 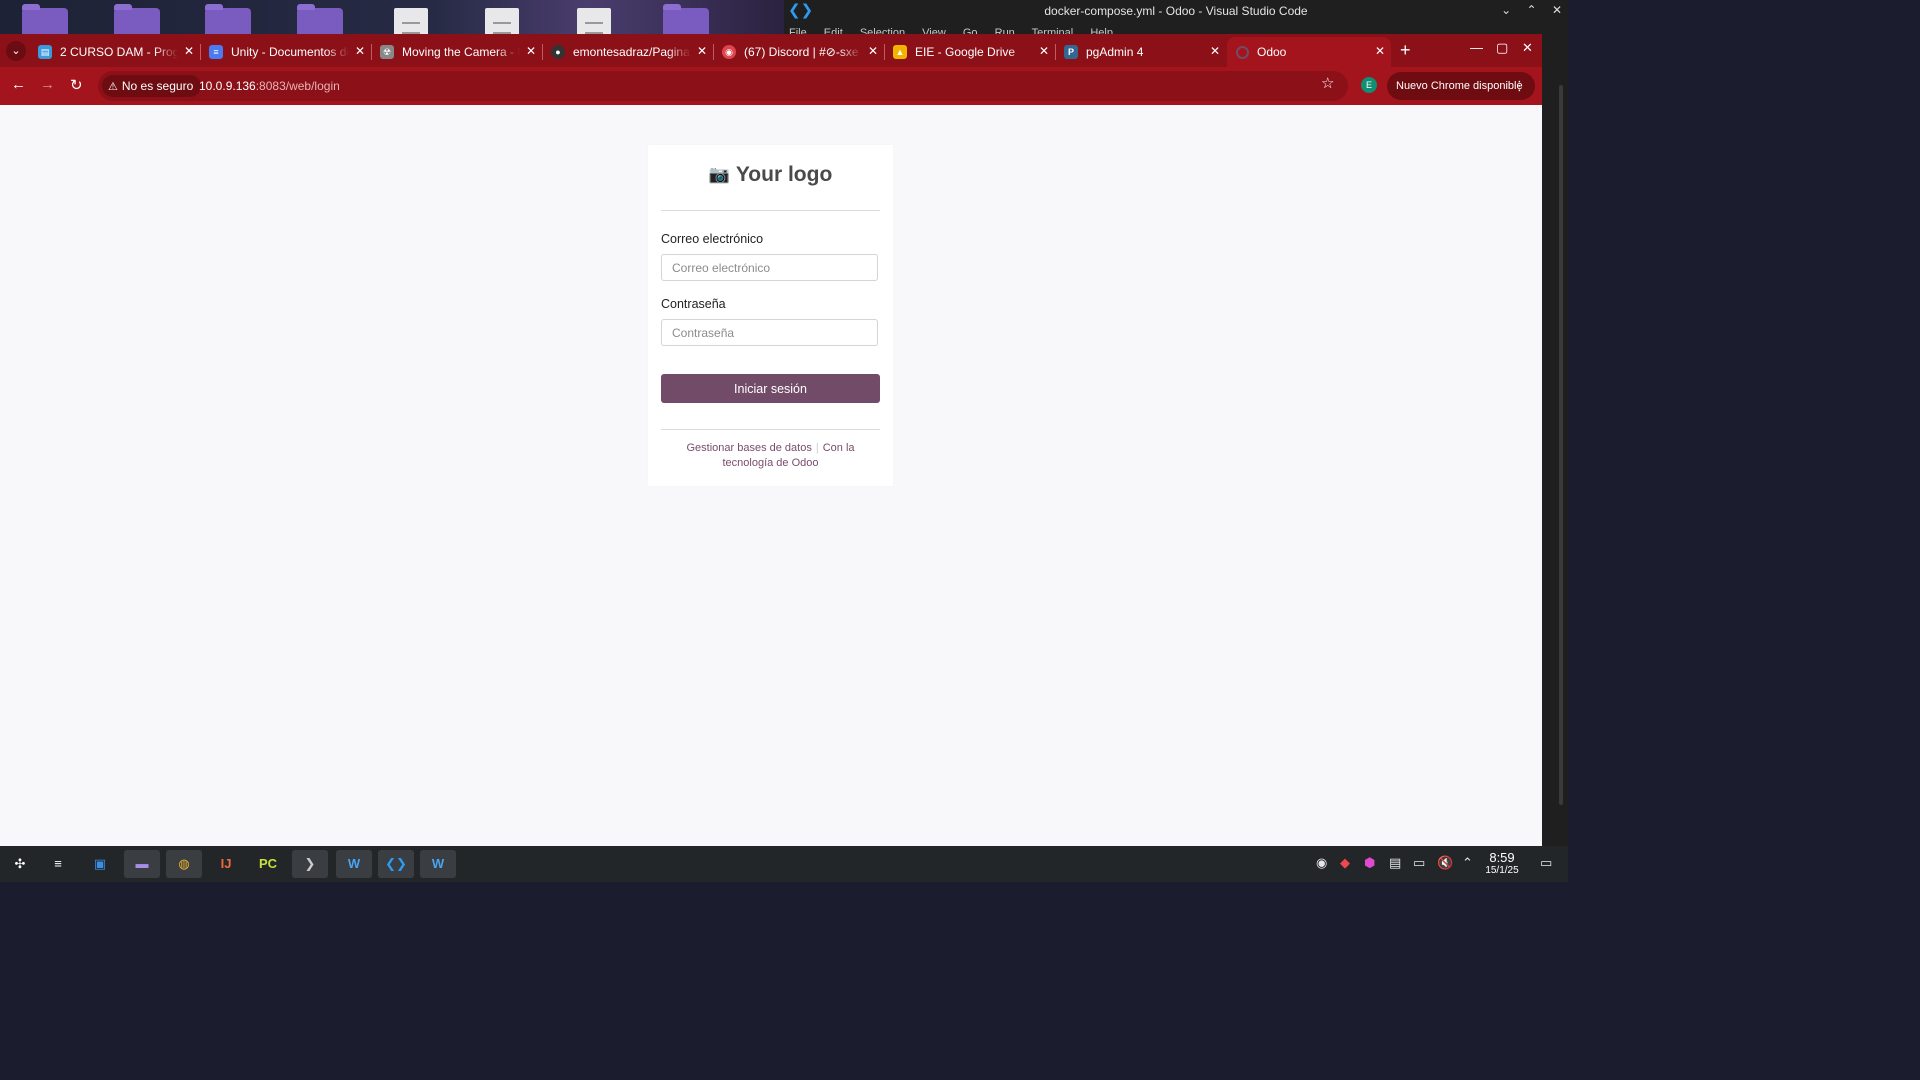 What do you see at coordinates (1546, 863) in the screenshot?
I see `show-desktop-icon: ▭` at bounding box center [1546, 863].